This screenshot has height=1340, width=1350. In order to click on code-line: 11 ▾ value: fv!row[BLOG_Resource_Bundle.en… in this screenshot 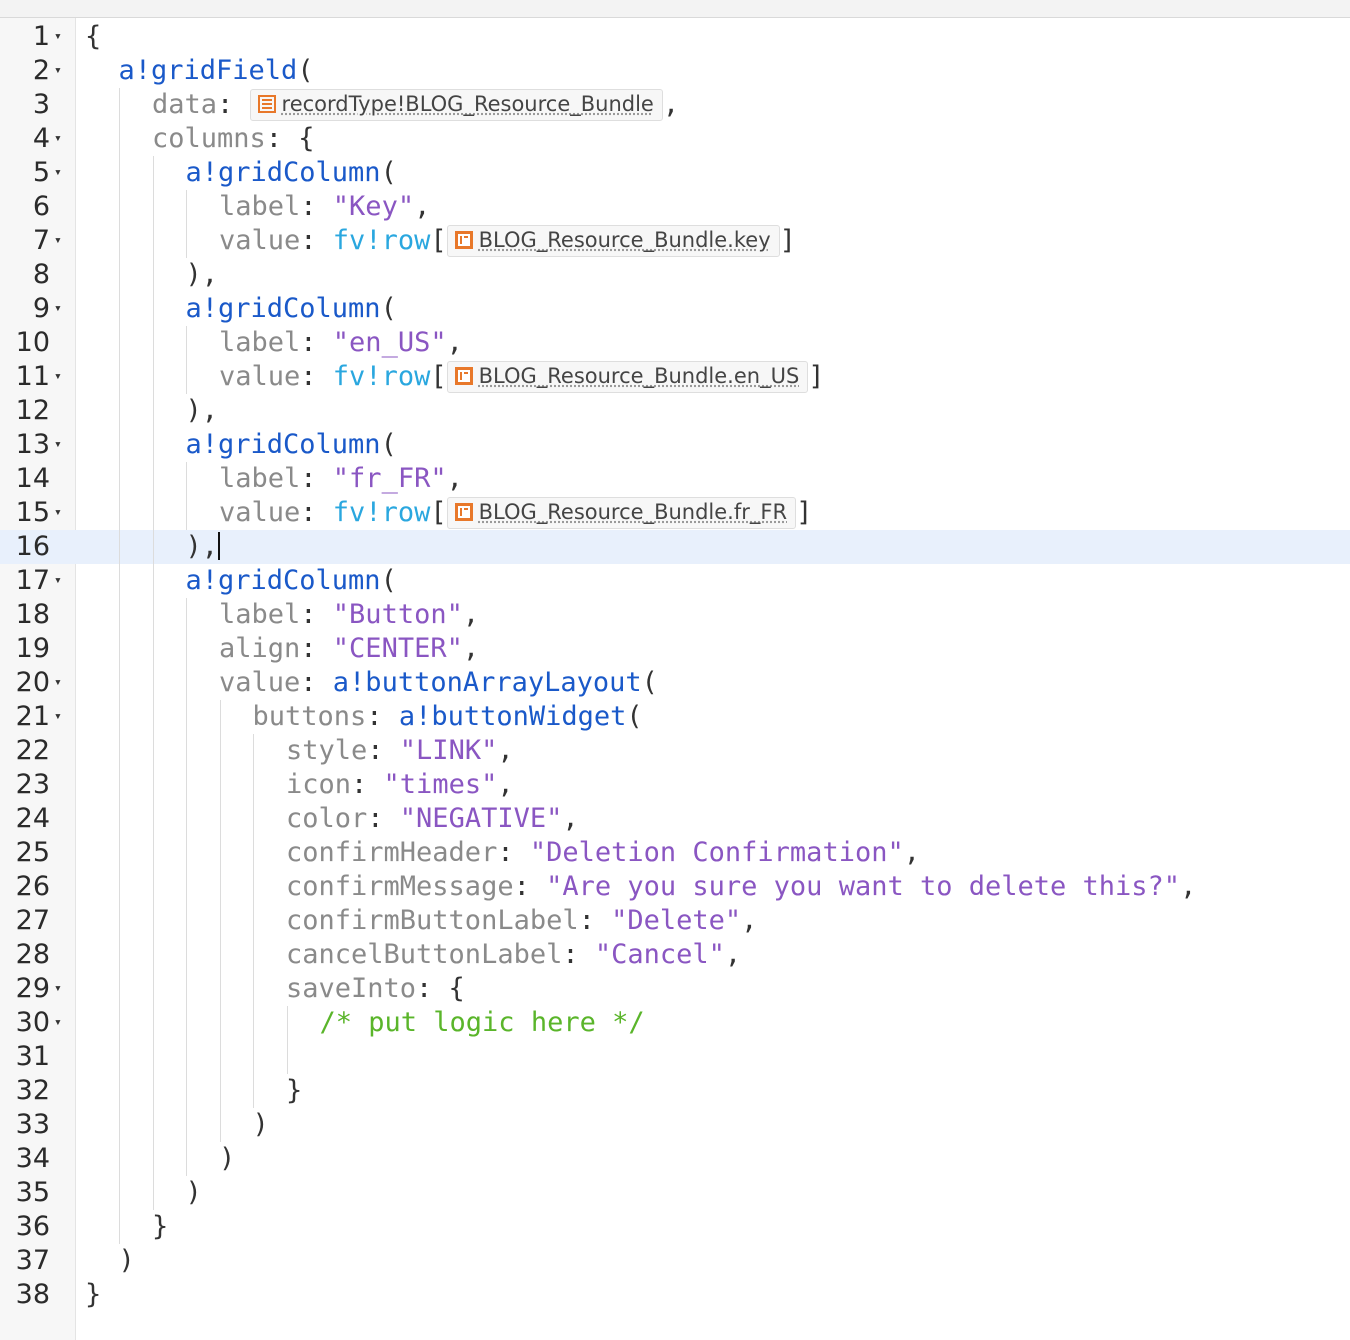, I will do `click(675, 377)`.